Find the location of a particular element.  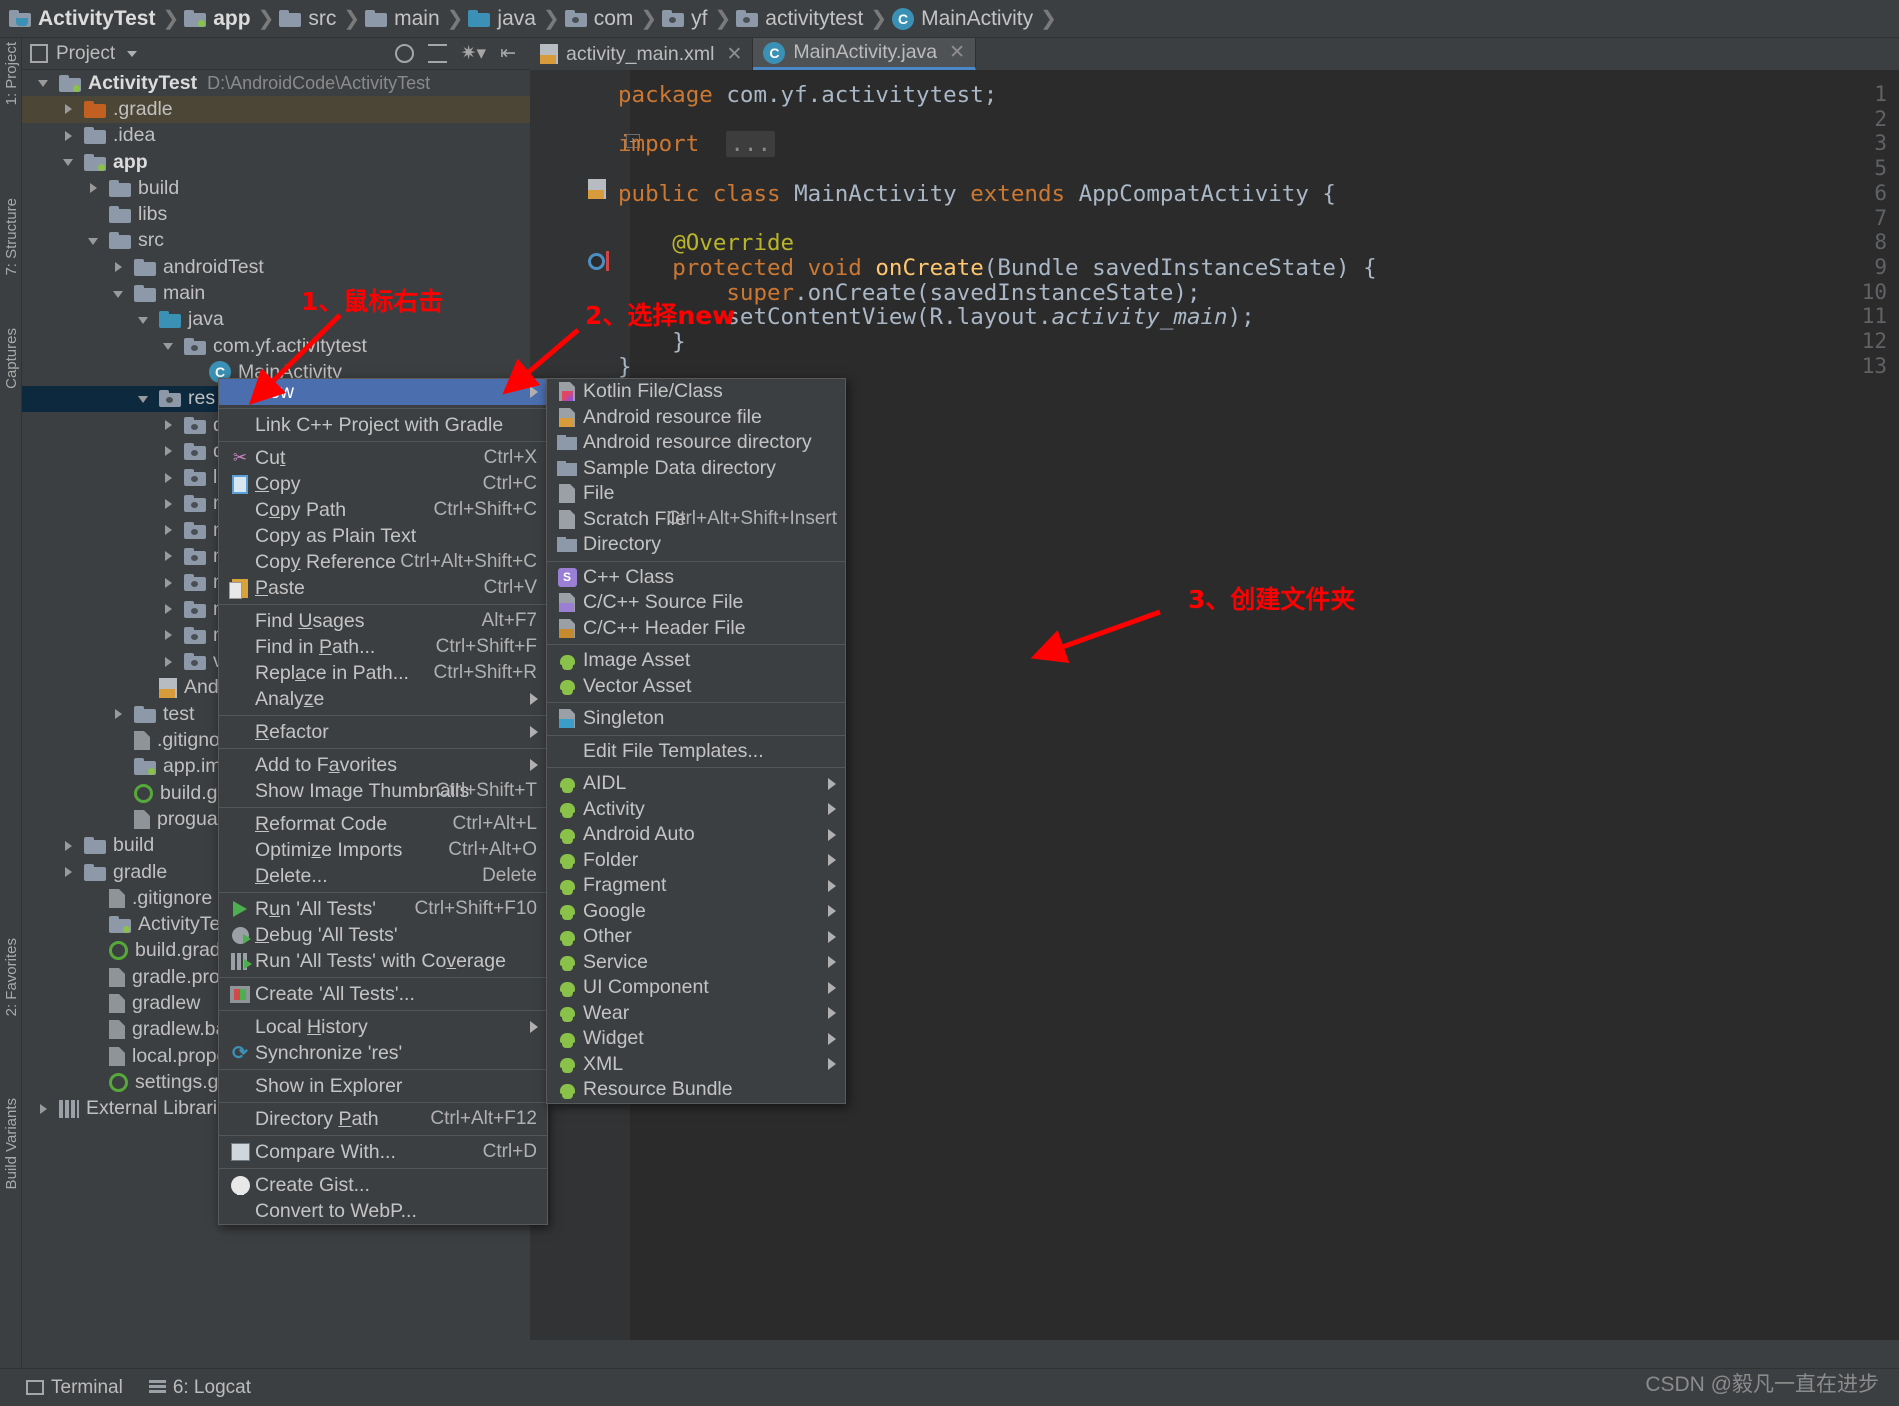

new-menu-item-android-resource-file: Android resource file is located at coordinates (696, 418).